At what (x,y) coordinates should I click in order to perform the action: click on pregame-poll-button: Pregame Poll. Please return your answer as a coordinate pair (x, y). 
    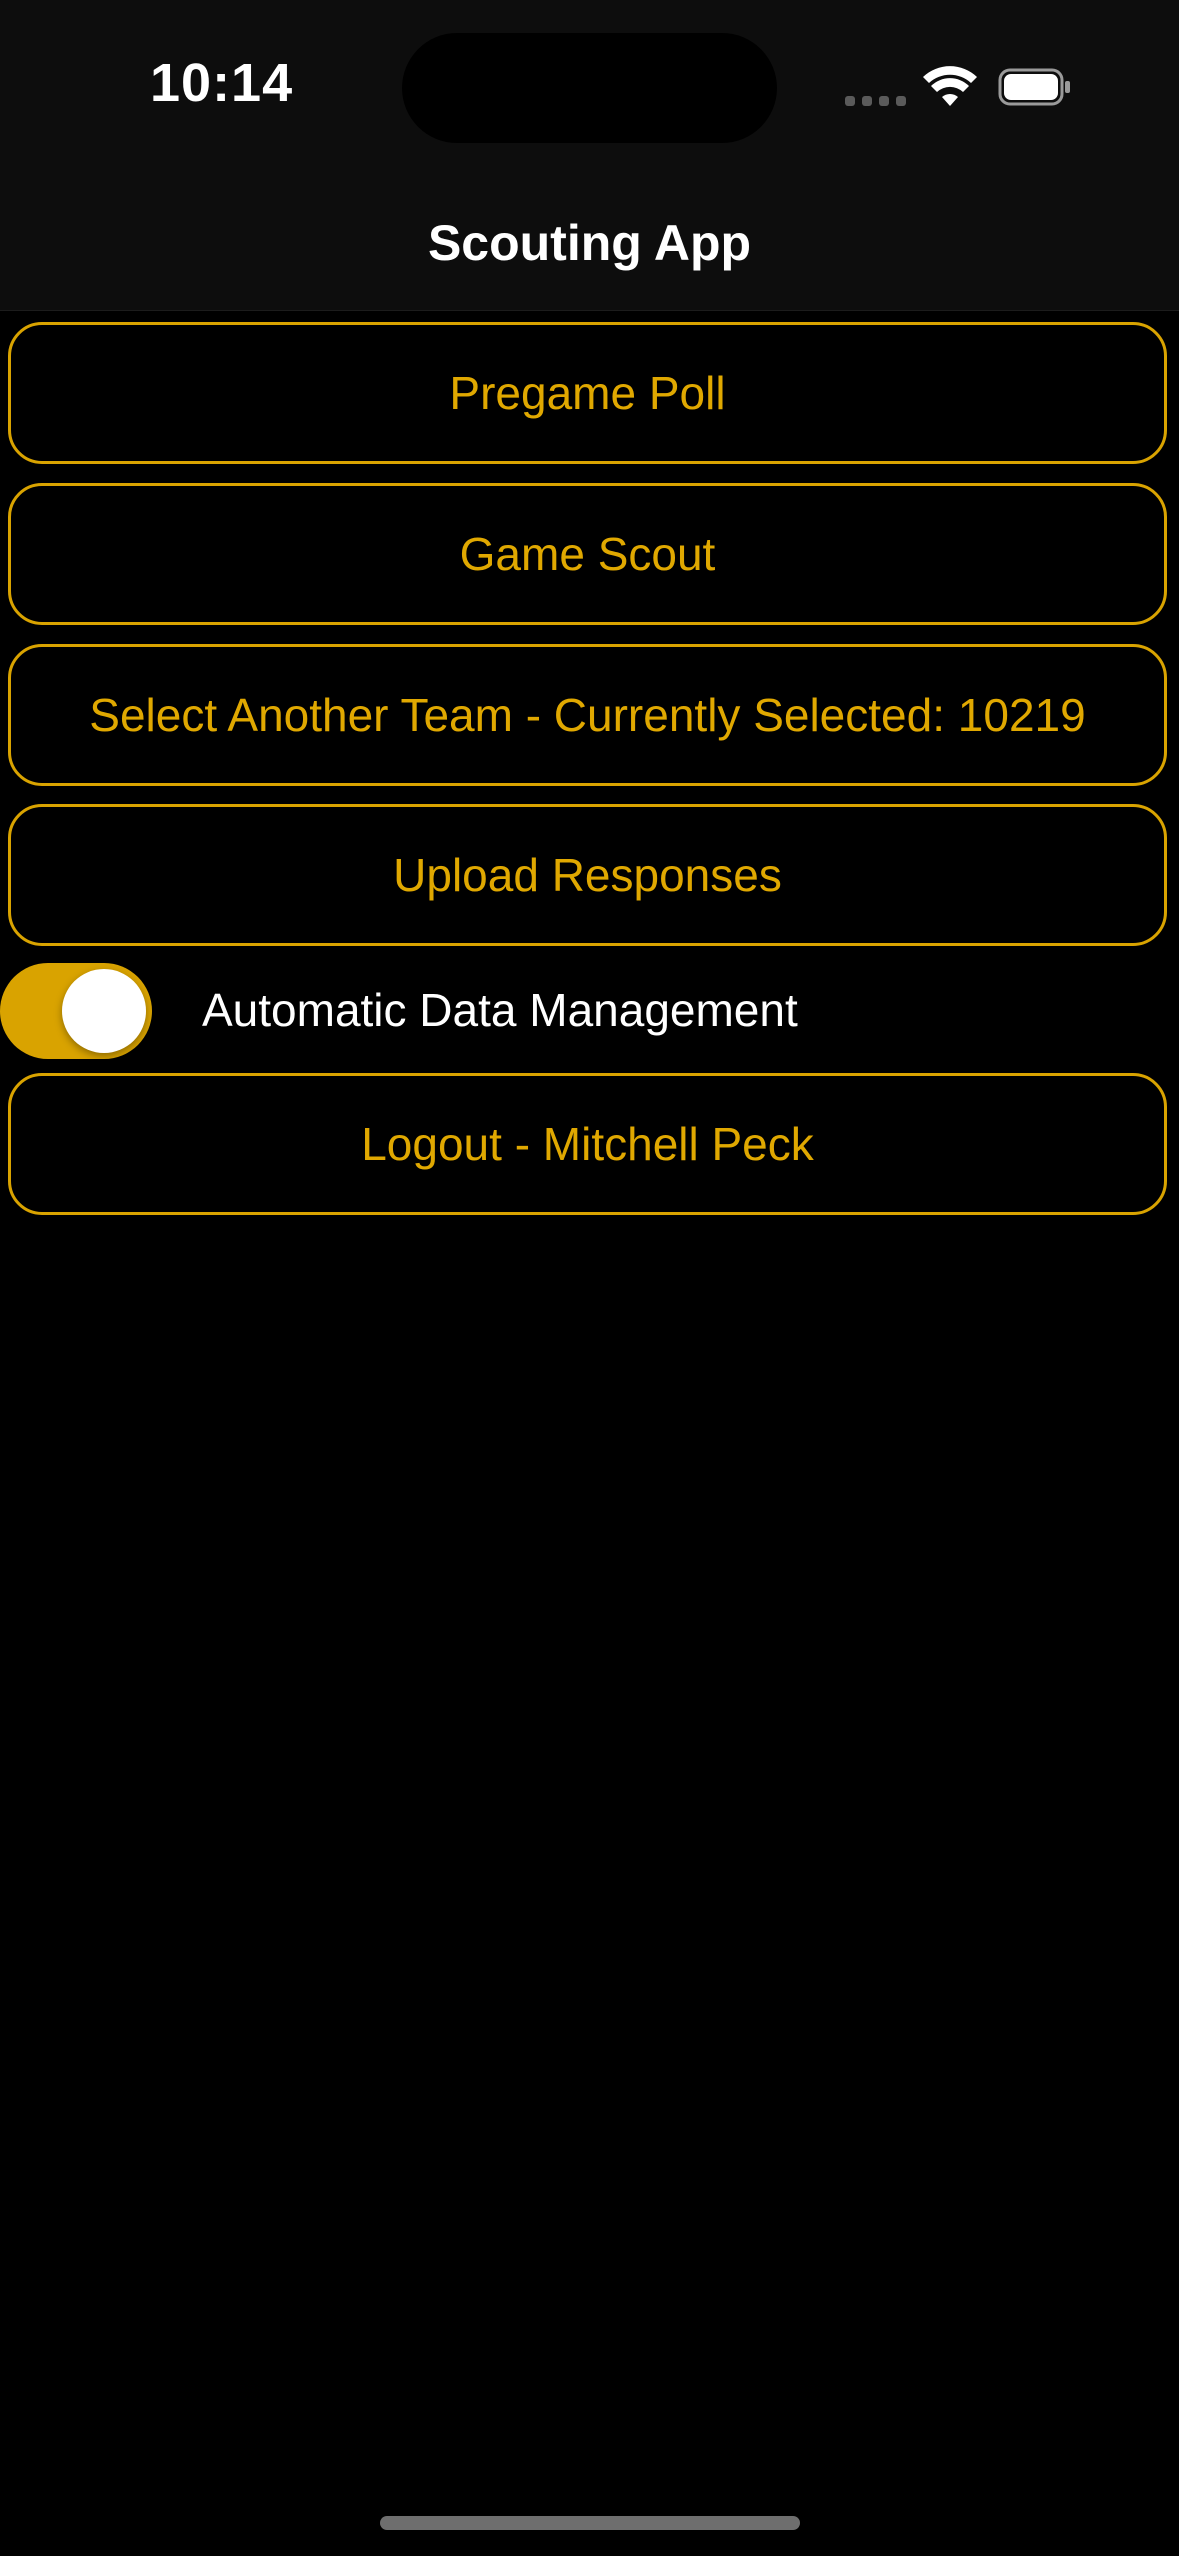
    Looking at the image, I should click on (587, 393).